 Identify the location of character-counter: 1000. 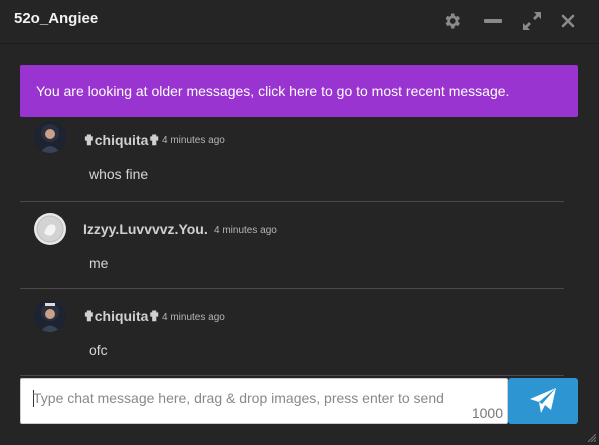
(487, 413).